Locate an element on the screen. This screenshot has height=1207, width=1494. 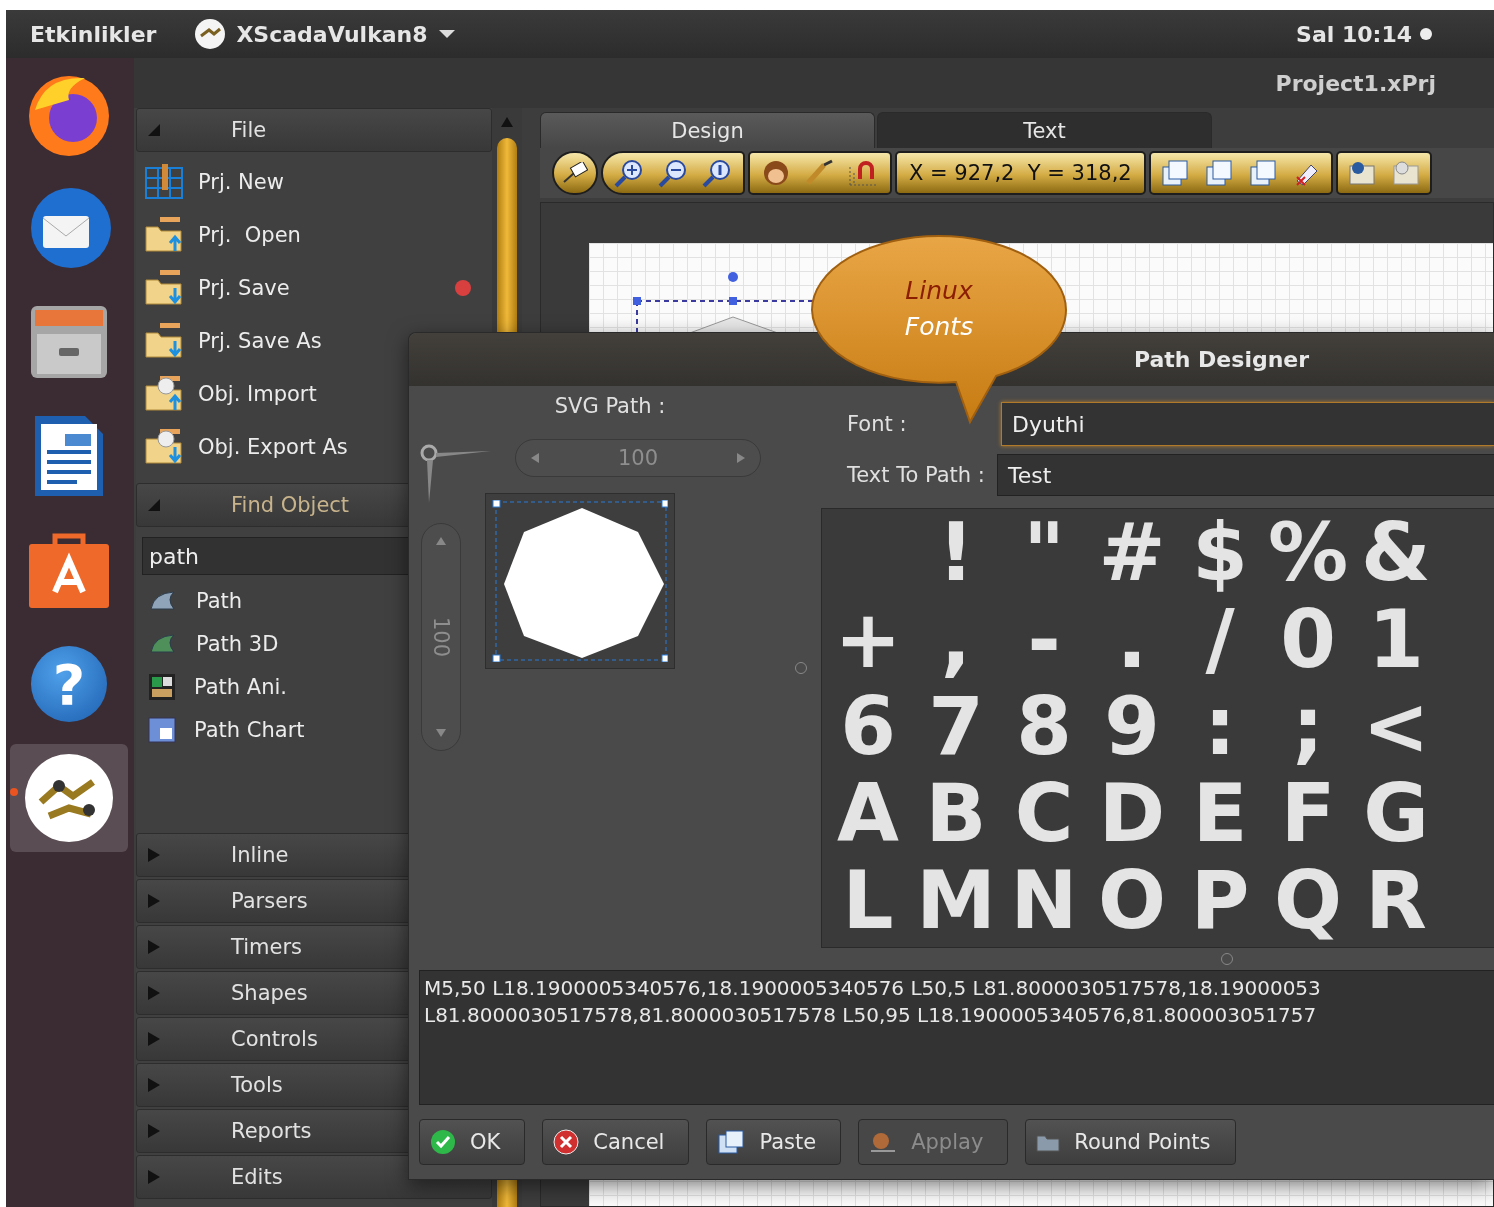
glyph: 9 is located at coordinates (1132, 726).